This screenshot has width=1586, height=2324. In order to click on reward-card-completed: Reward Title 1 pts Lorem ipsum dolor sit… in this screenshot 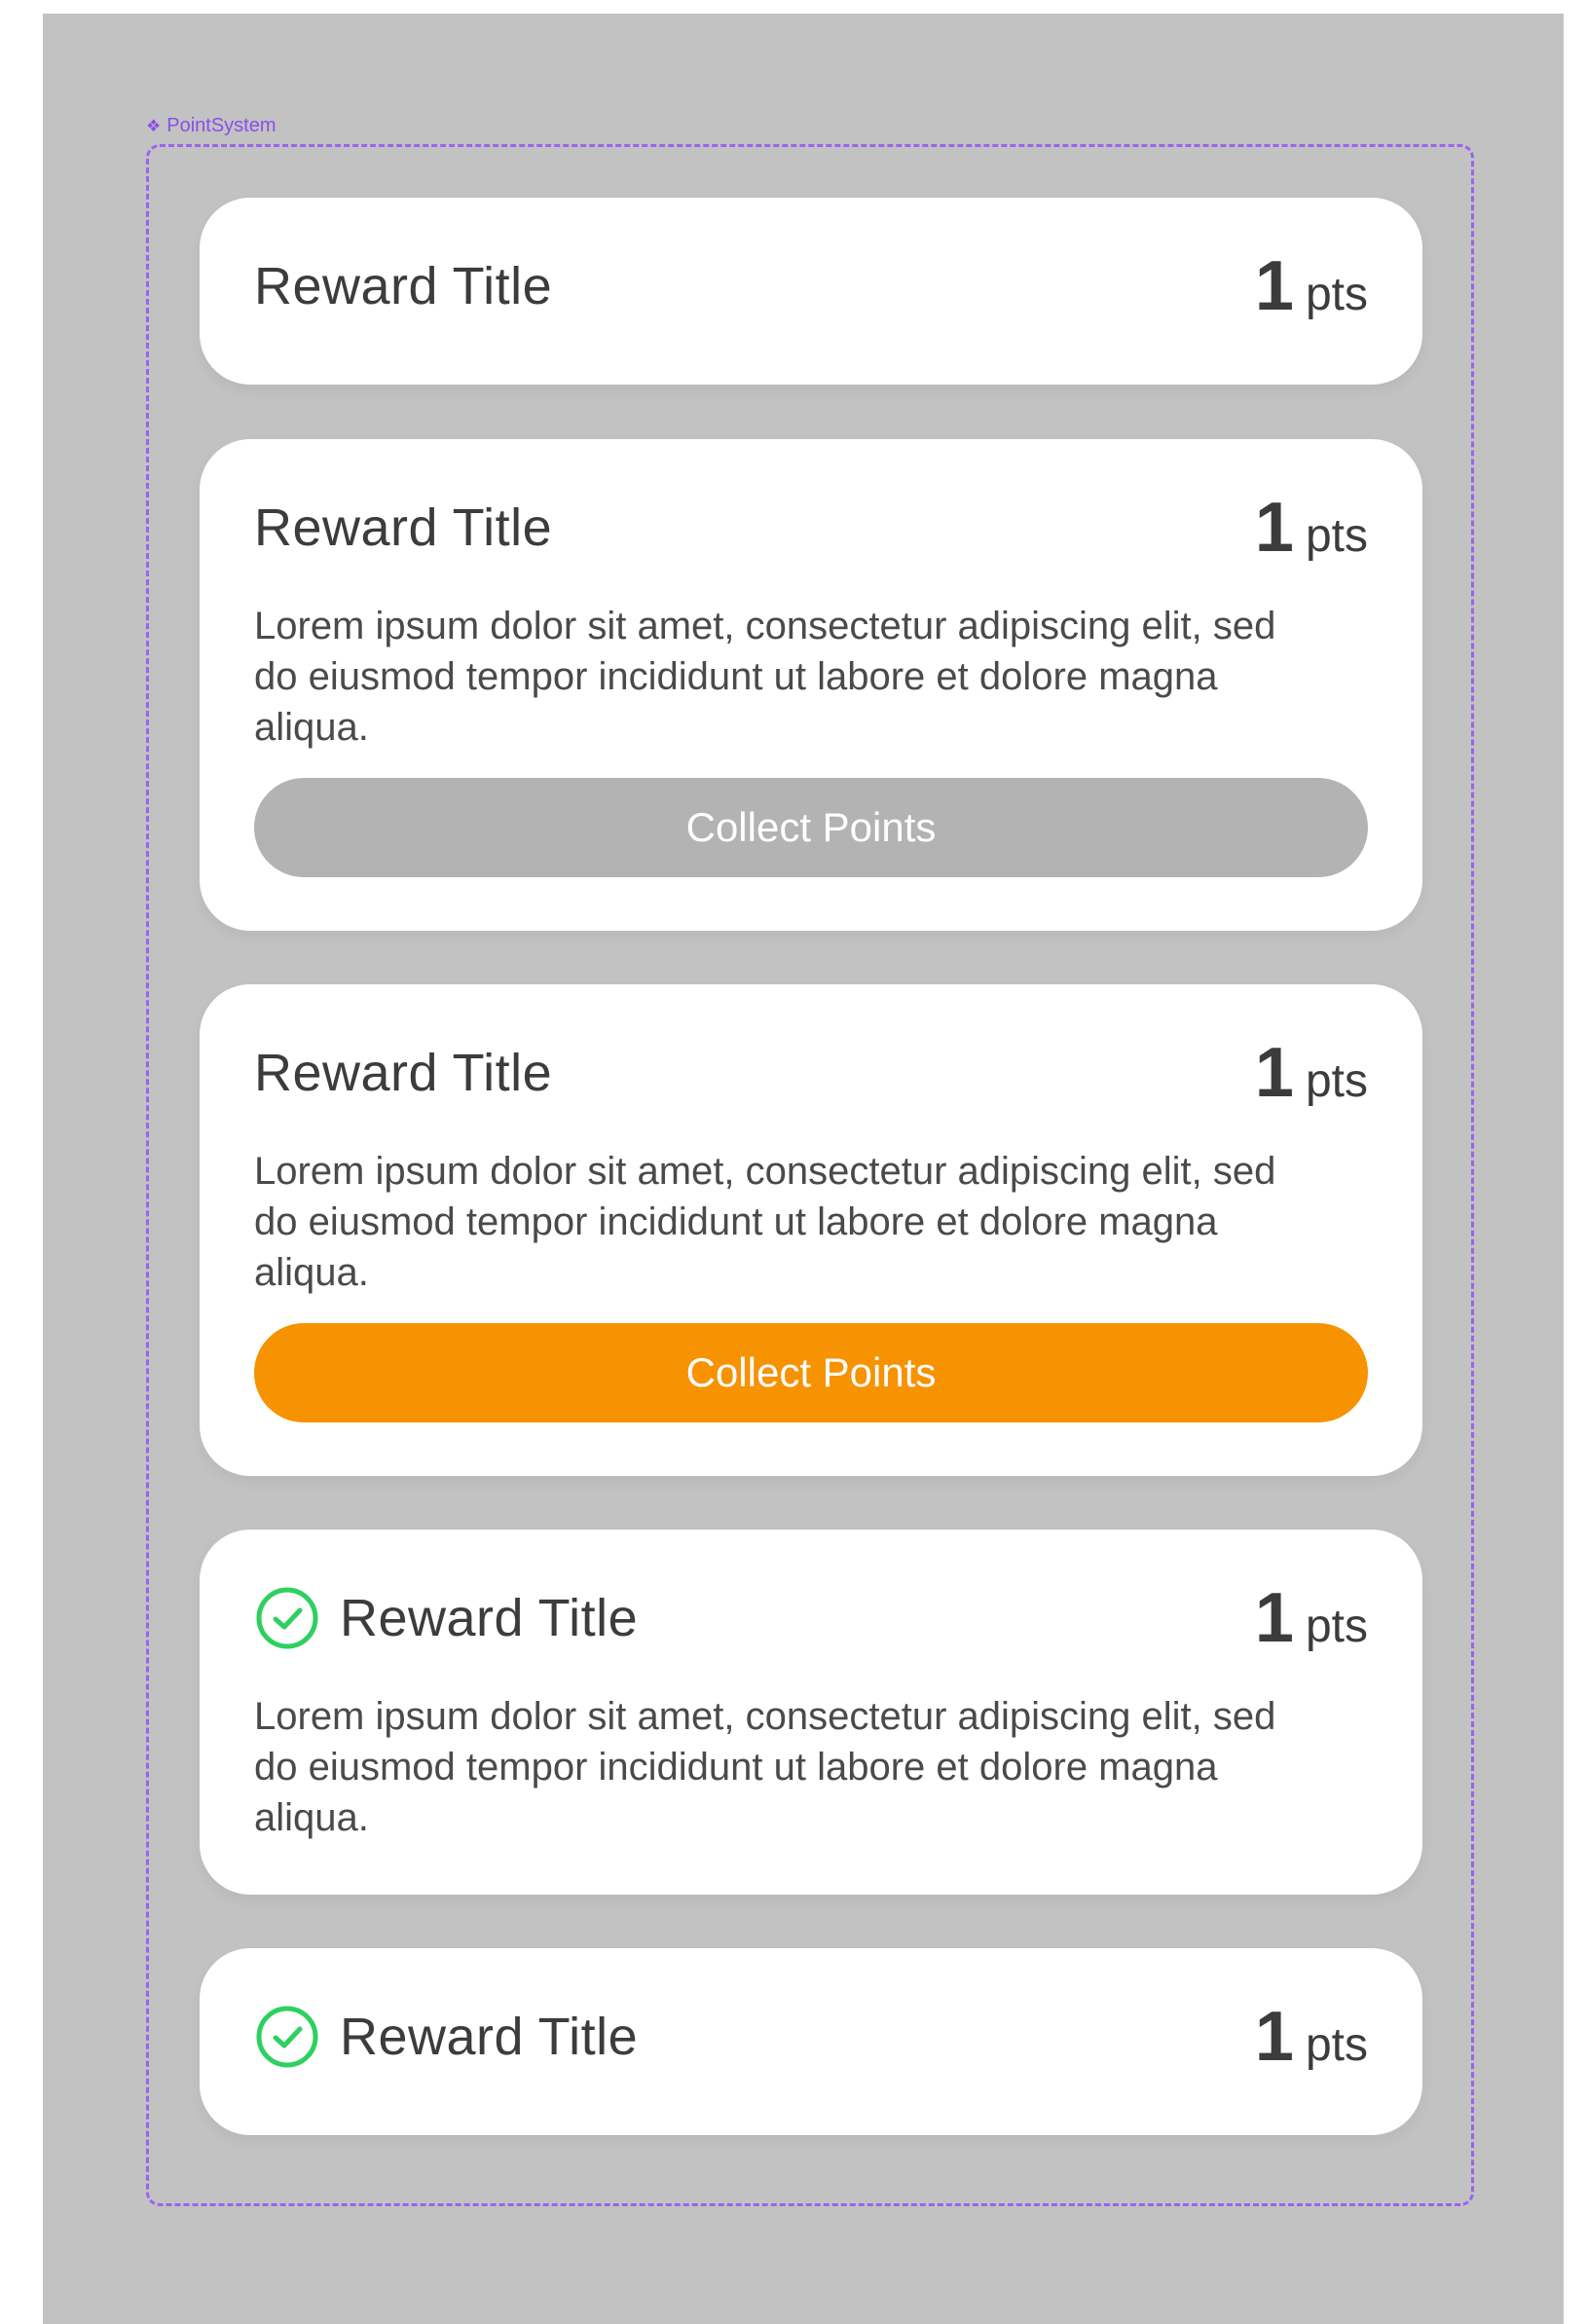, I will do `click(811, 1712)`.